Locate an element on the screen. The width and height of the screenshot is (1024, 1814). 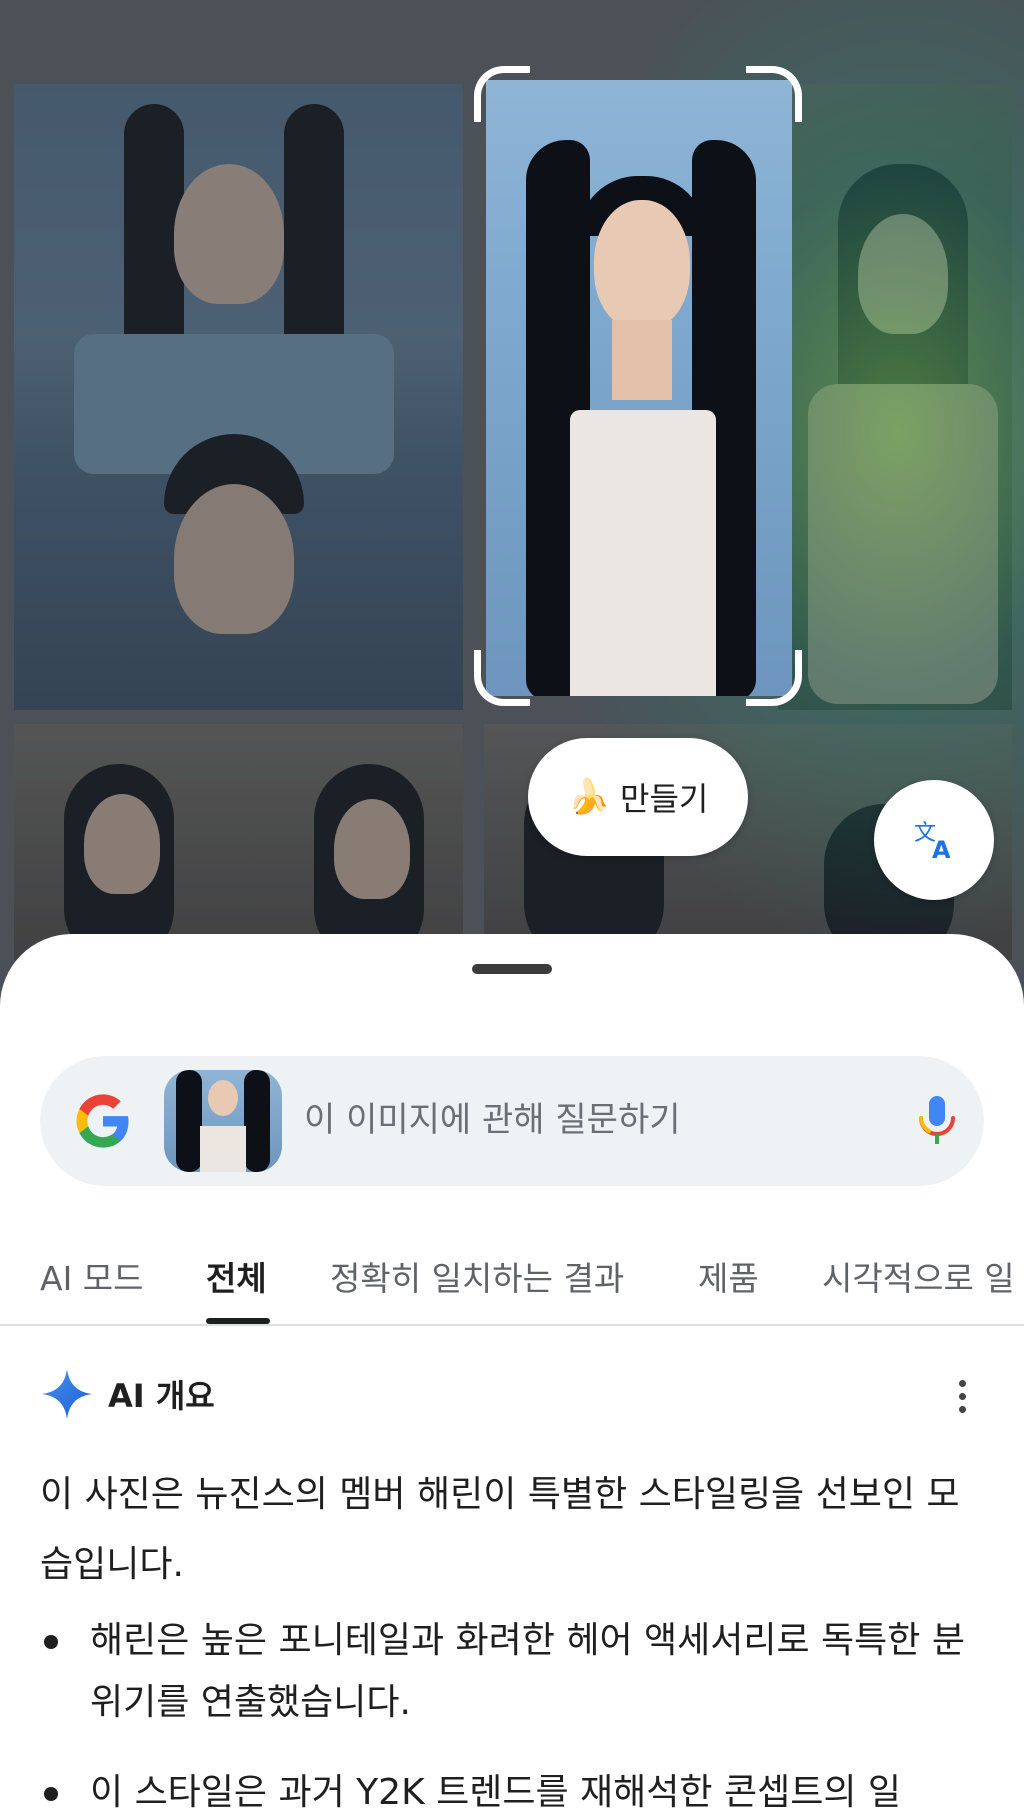
query-image-thumbnail is located at coordinates (223, 1121).